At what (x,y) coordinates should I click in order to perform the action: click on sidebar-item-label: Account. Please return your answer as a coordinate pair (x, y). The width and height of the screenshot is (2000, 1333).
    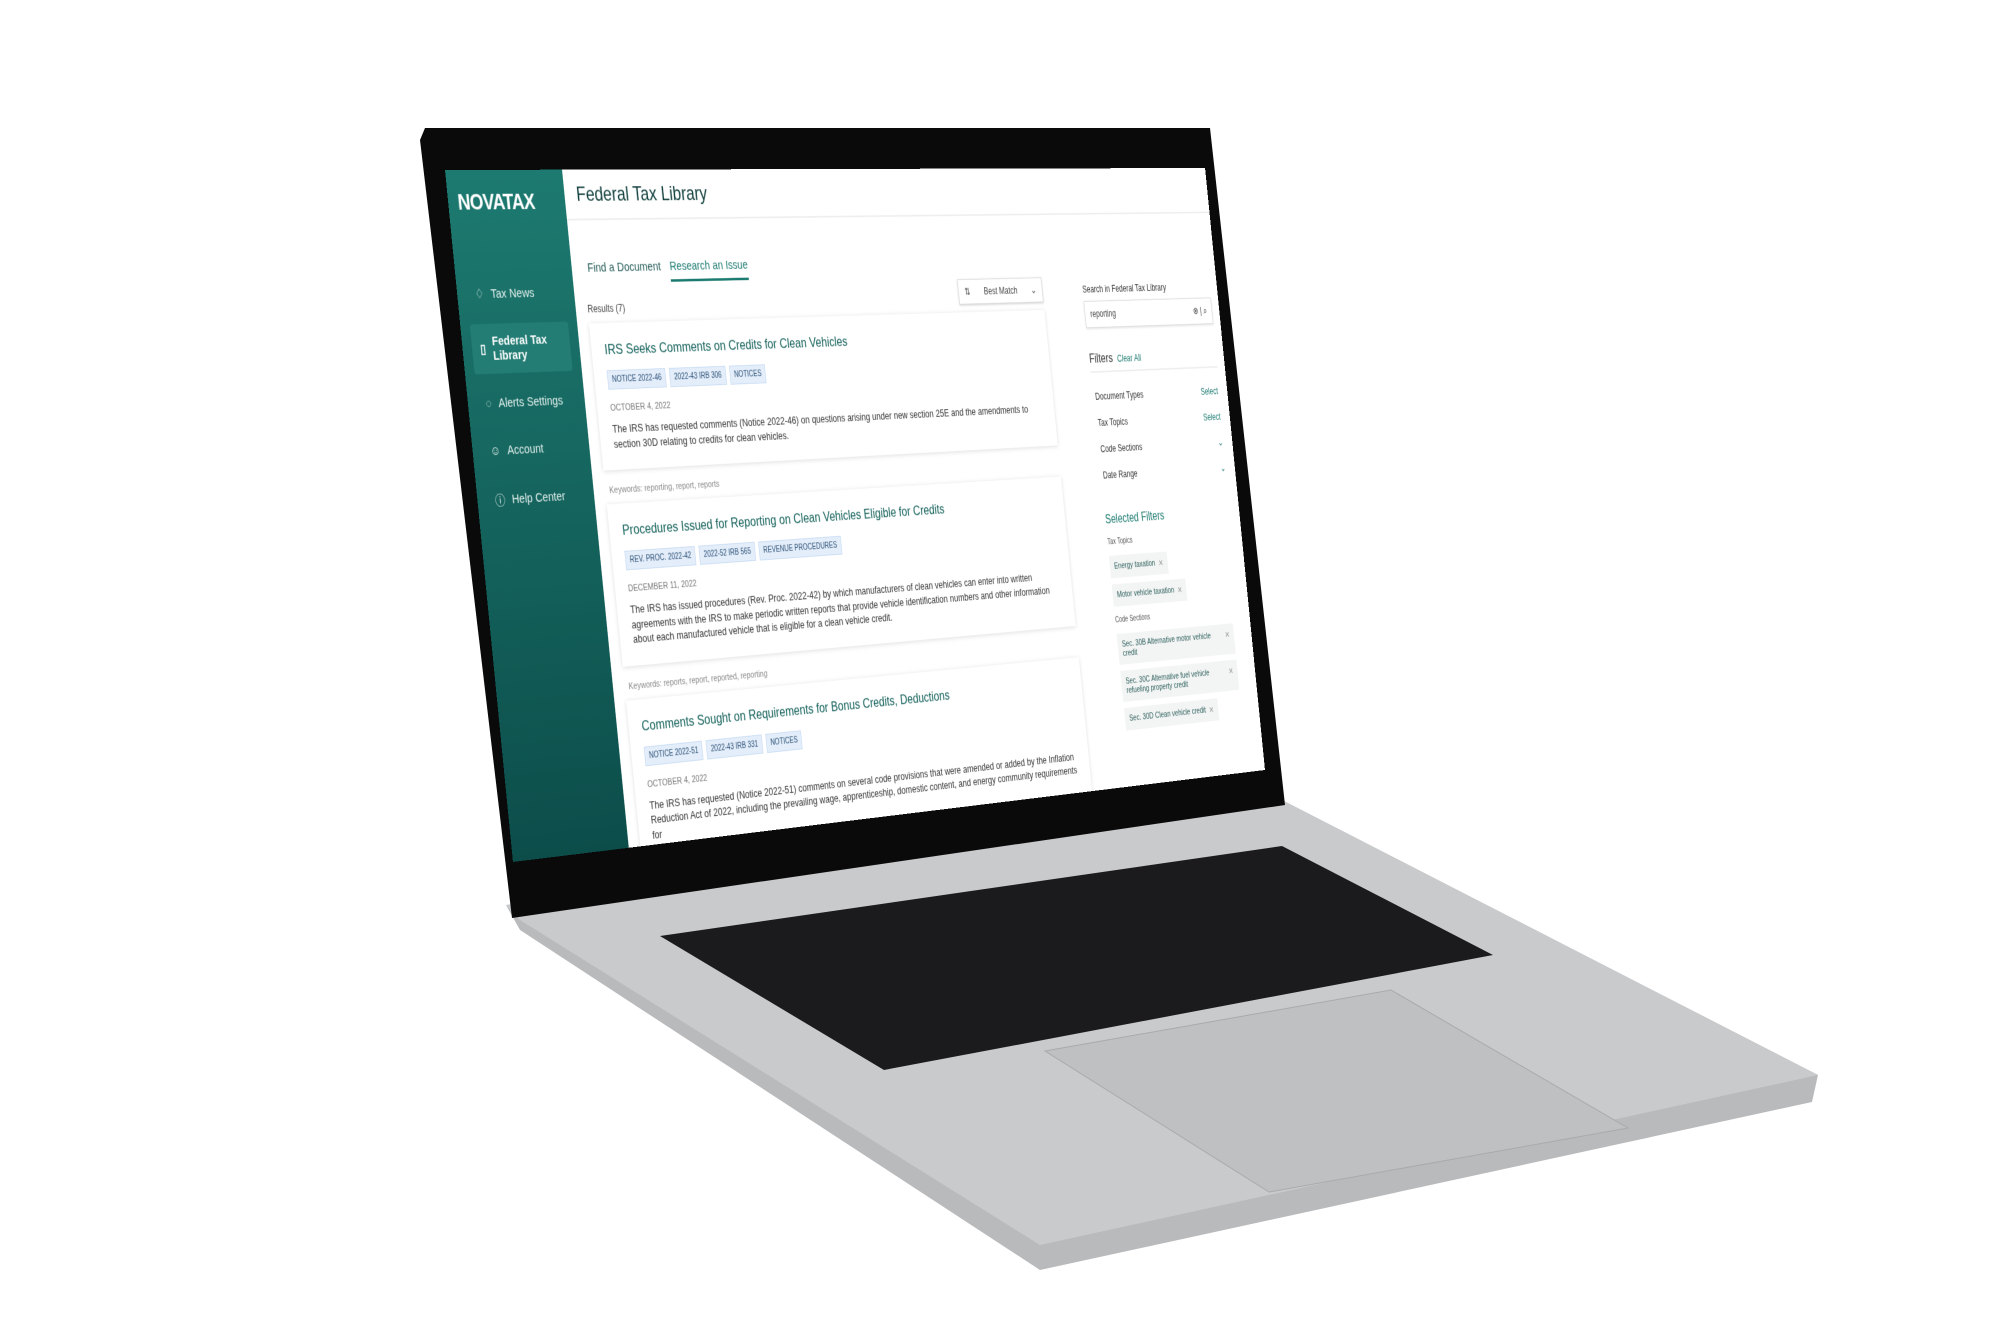
    Looking at the image, I should click on (525, 449).